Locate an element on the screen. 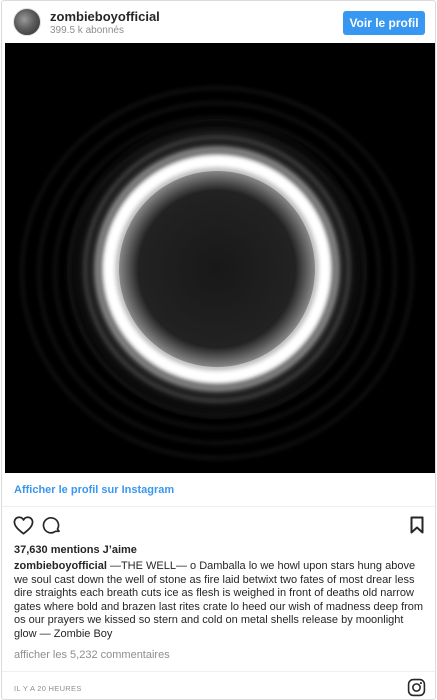 This screenshot has height=700, width=437. username: zombieboyofficial is located at coordinates (105, 16).